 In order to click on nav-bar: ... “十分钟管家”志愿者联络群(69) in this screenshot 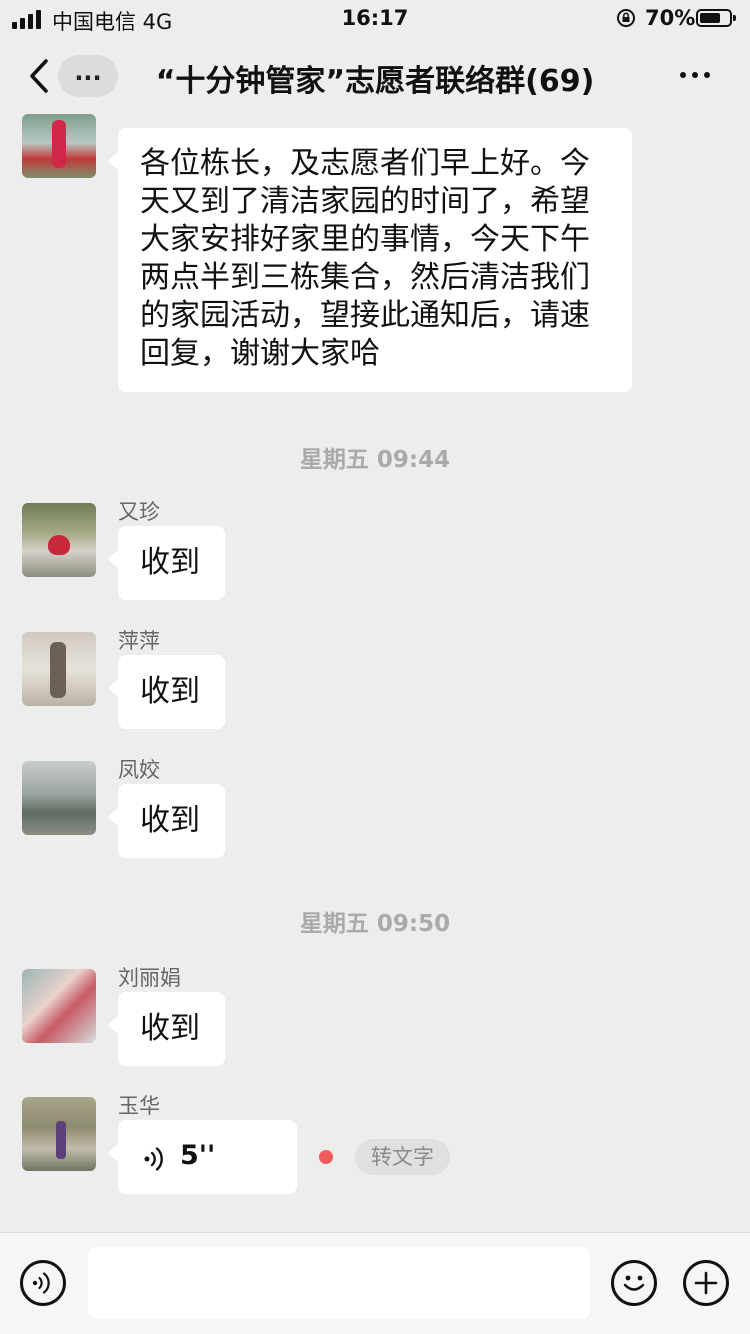, I will do `click(375, 76)`.